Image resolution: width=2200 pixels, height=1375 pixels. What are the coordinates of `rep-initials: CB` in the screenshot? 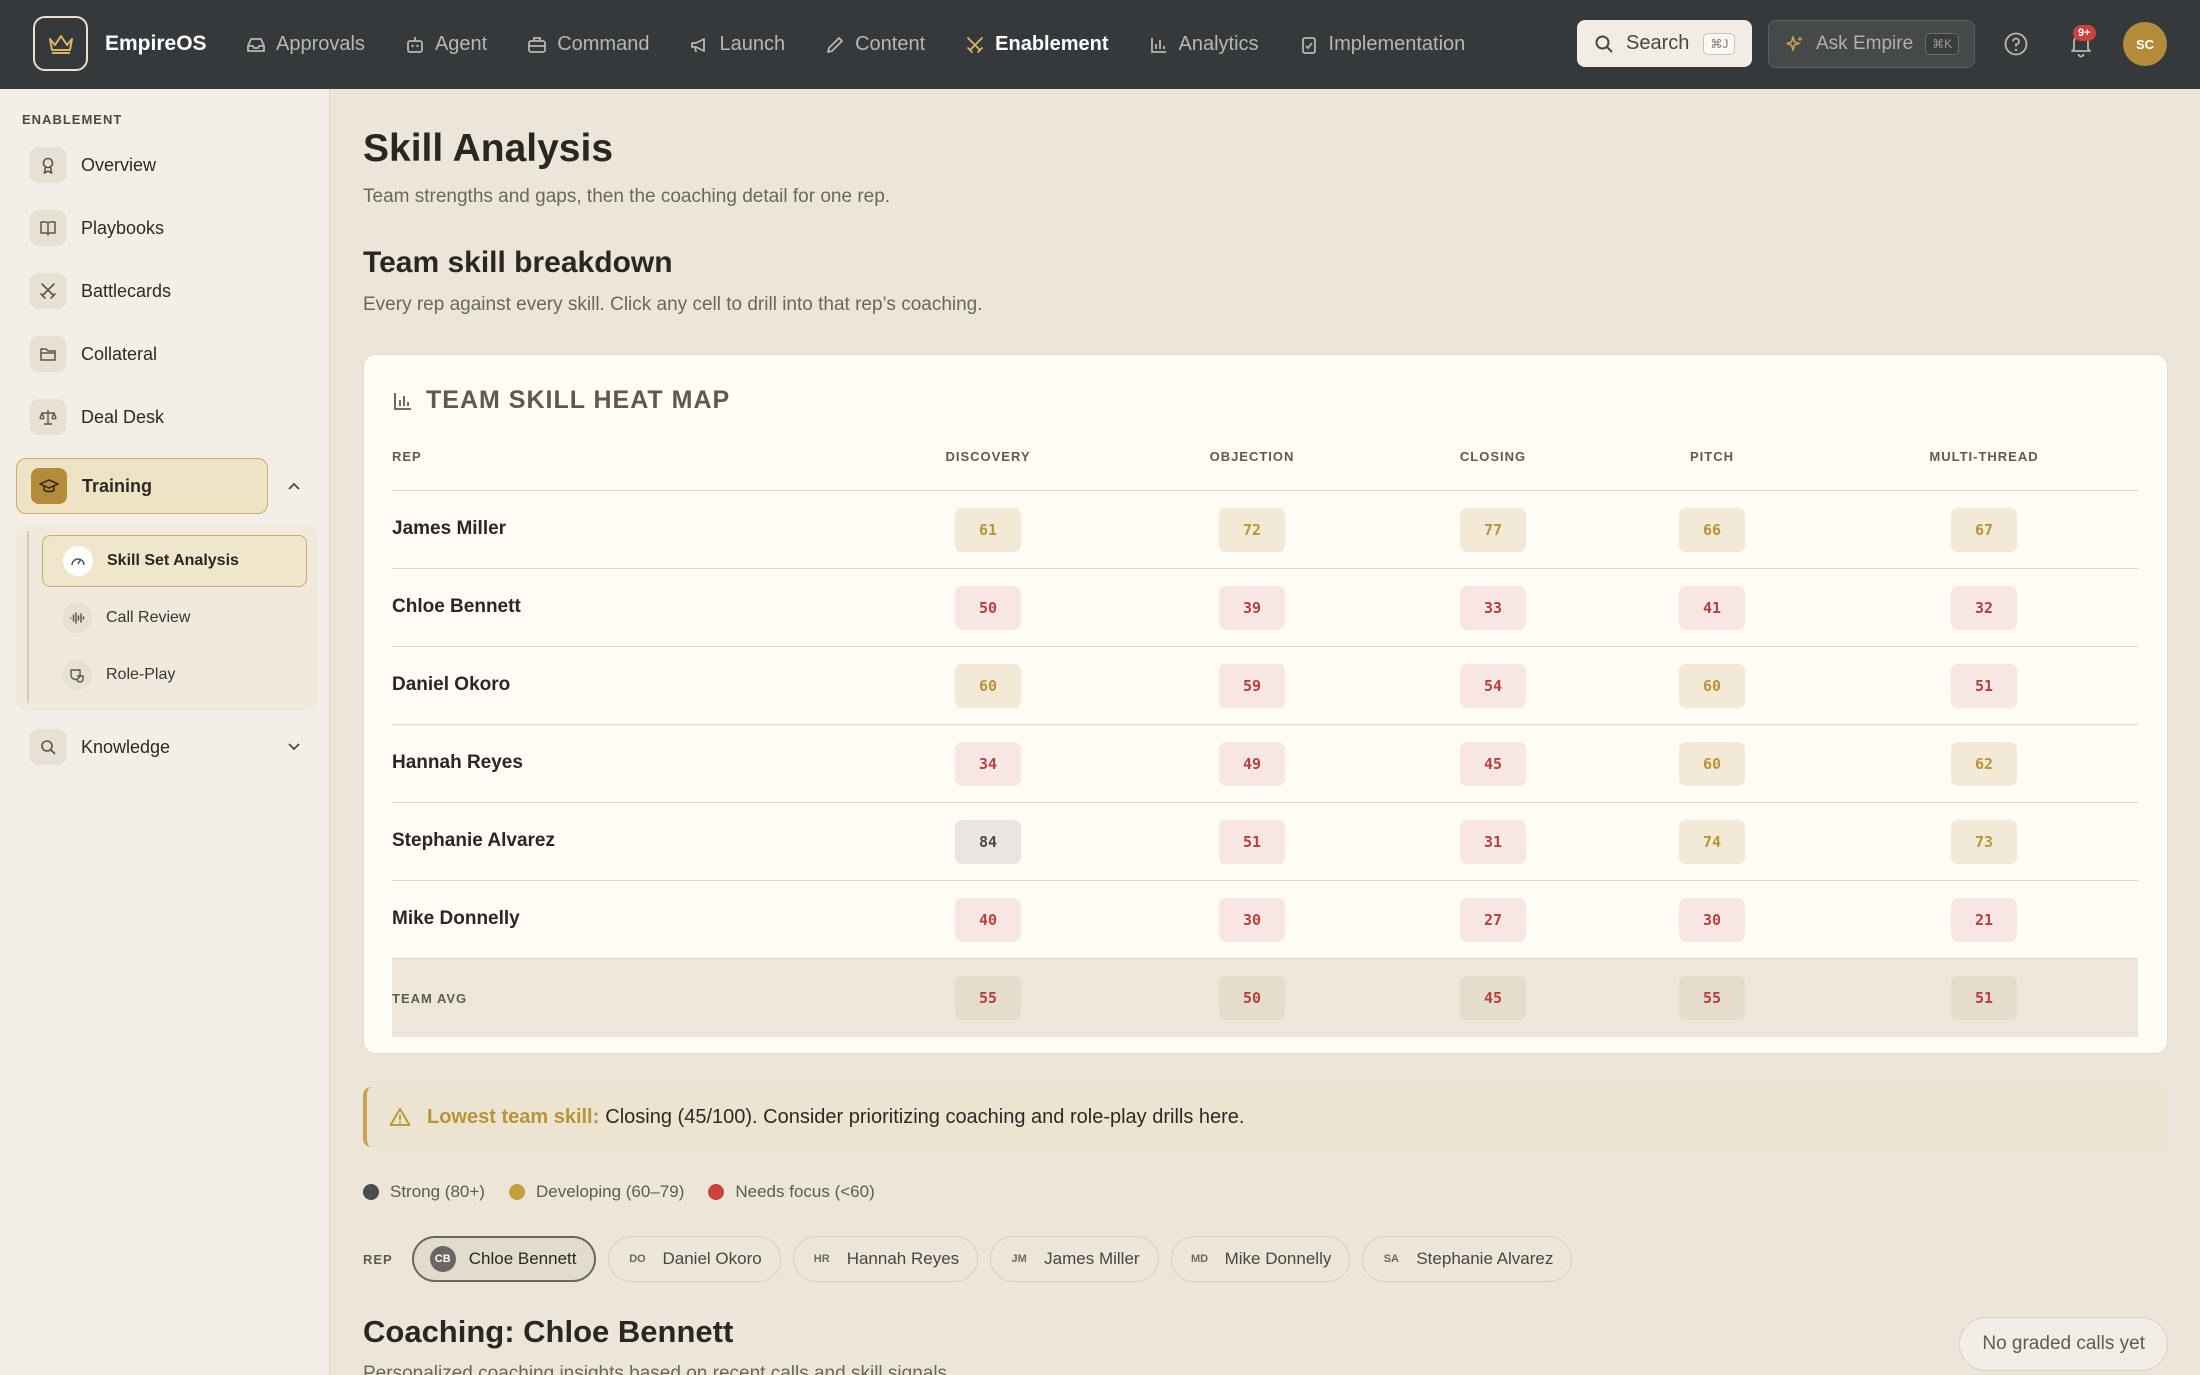 It's located at (442, 1259).